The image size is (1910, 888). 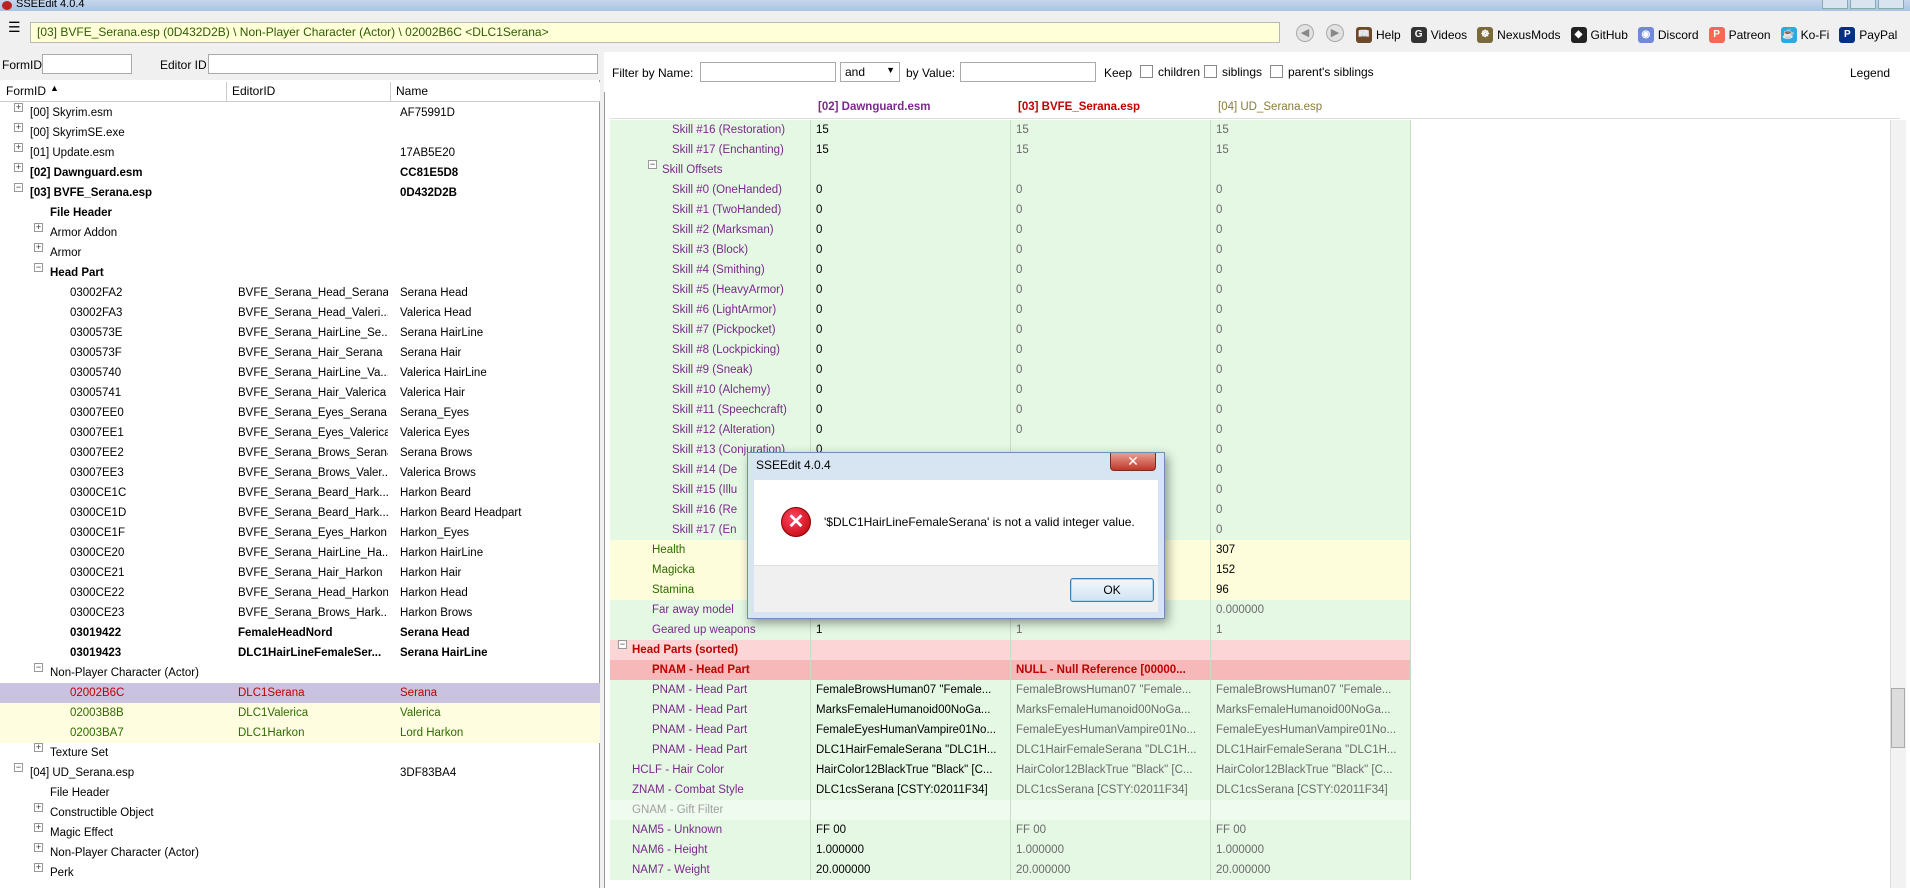 I want to click on toolbar-help-button: 📖 Help, so click(x=1378, y=35).